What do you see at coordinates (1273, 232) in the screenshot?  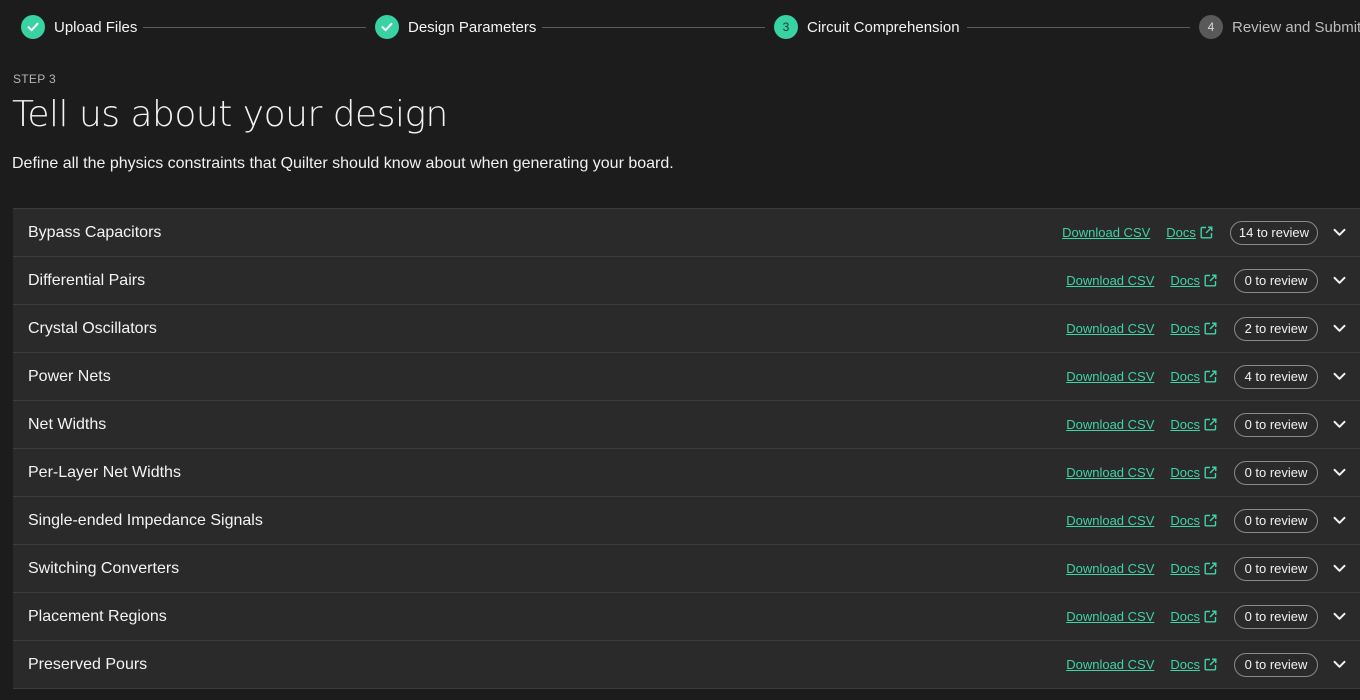 I see `review-count-badge: 14 to review` at bounding box center [1273, 232].